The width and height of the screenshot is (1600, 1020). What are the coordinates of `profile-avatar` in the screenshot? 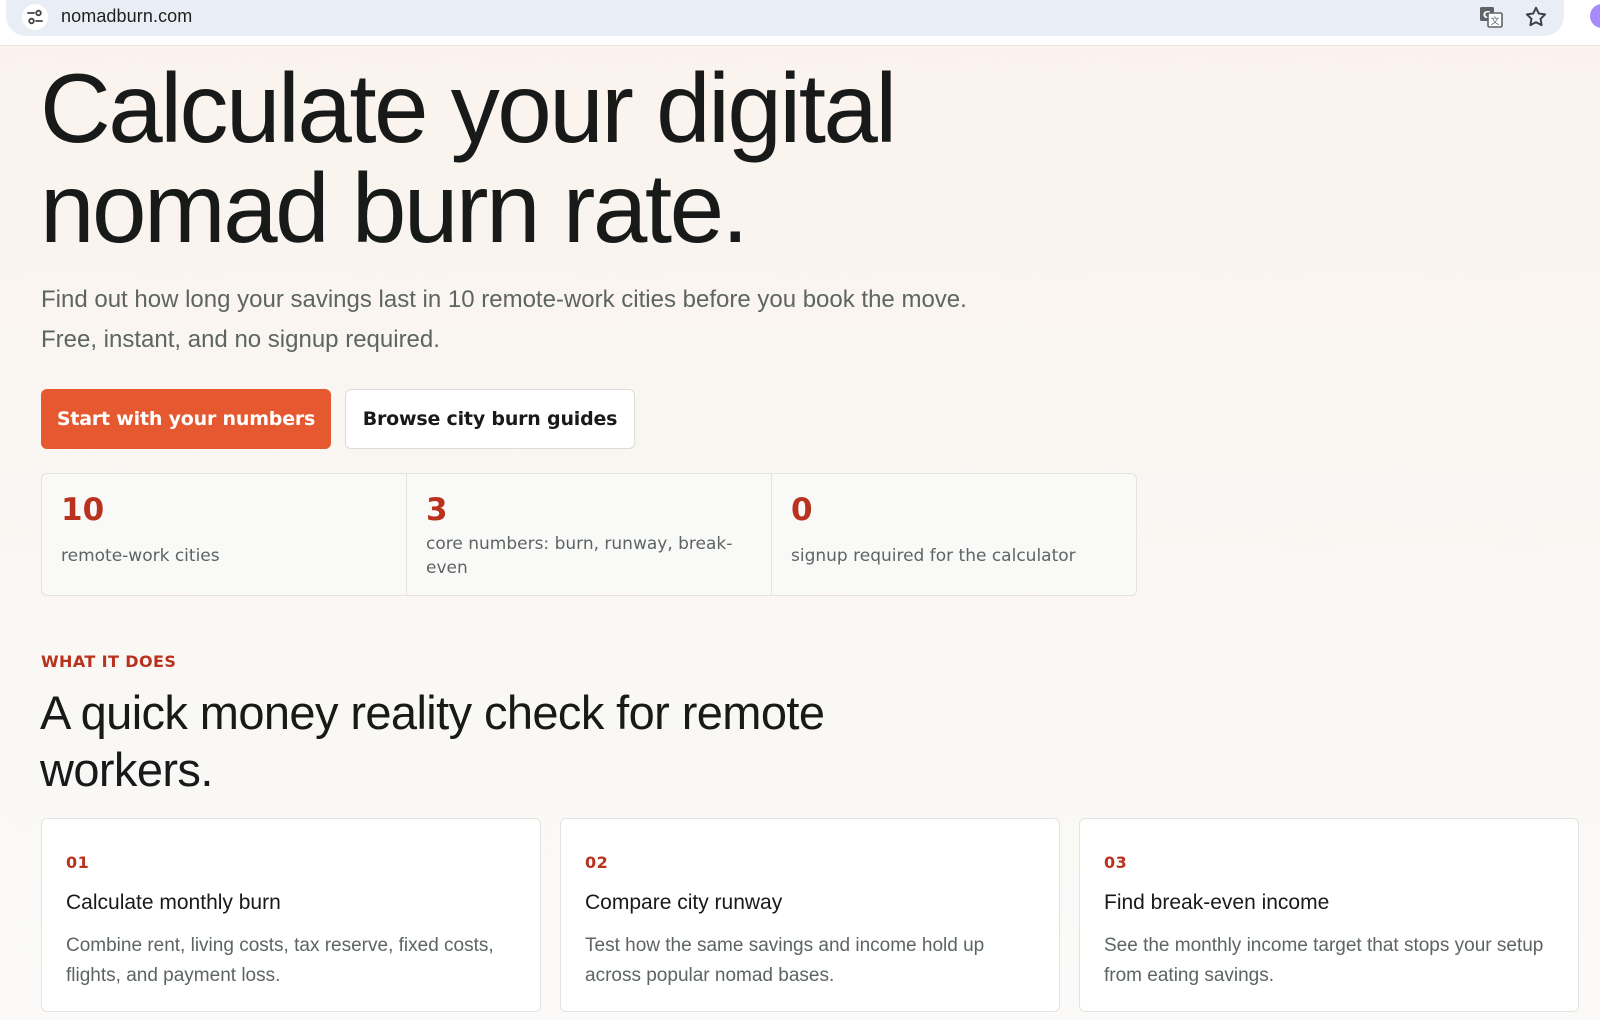 It's located at (1595, 16).